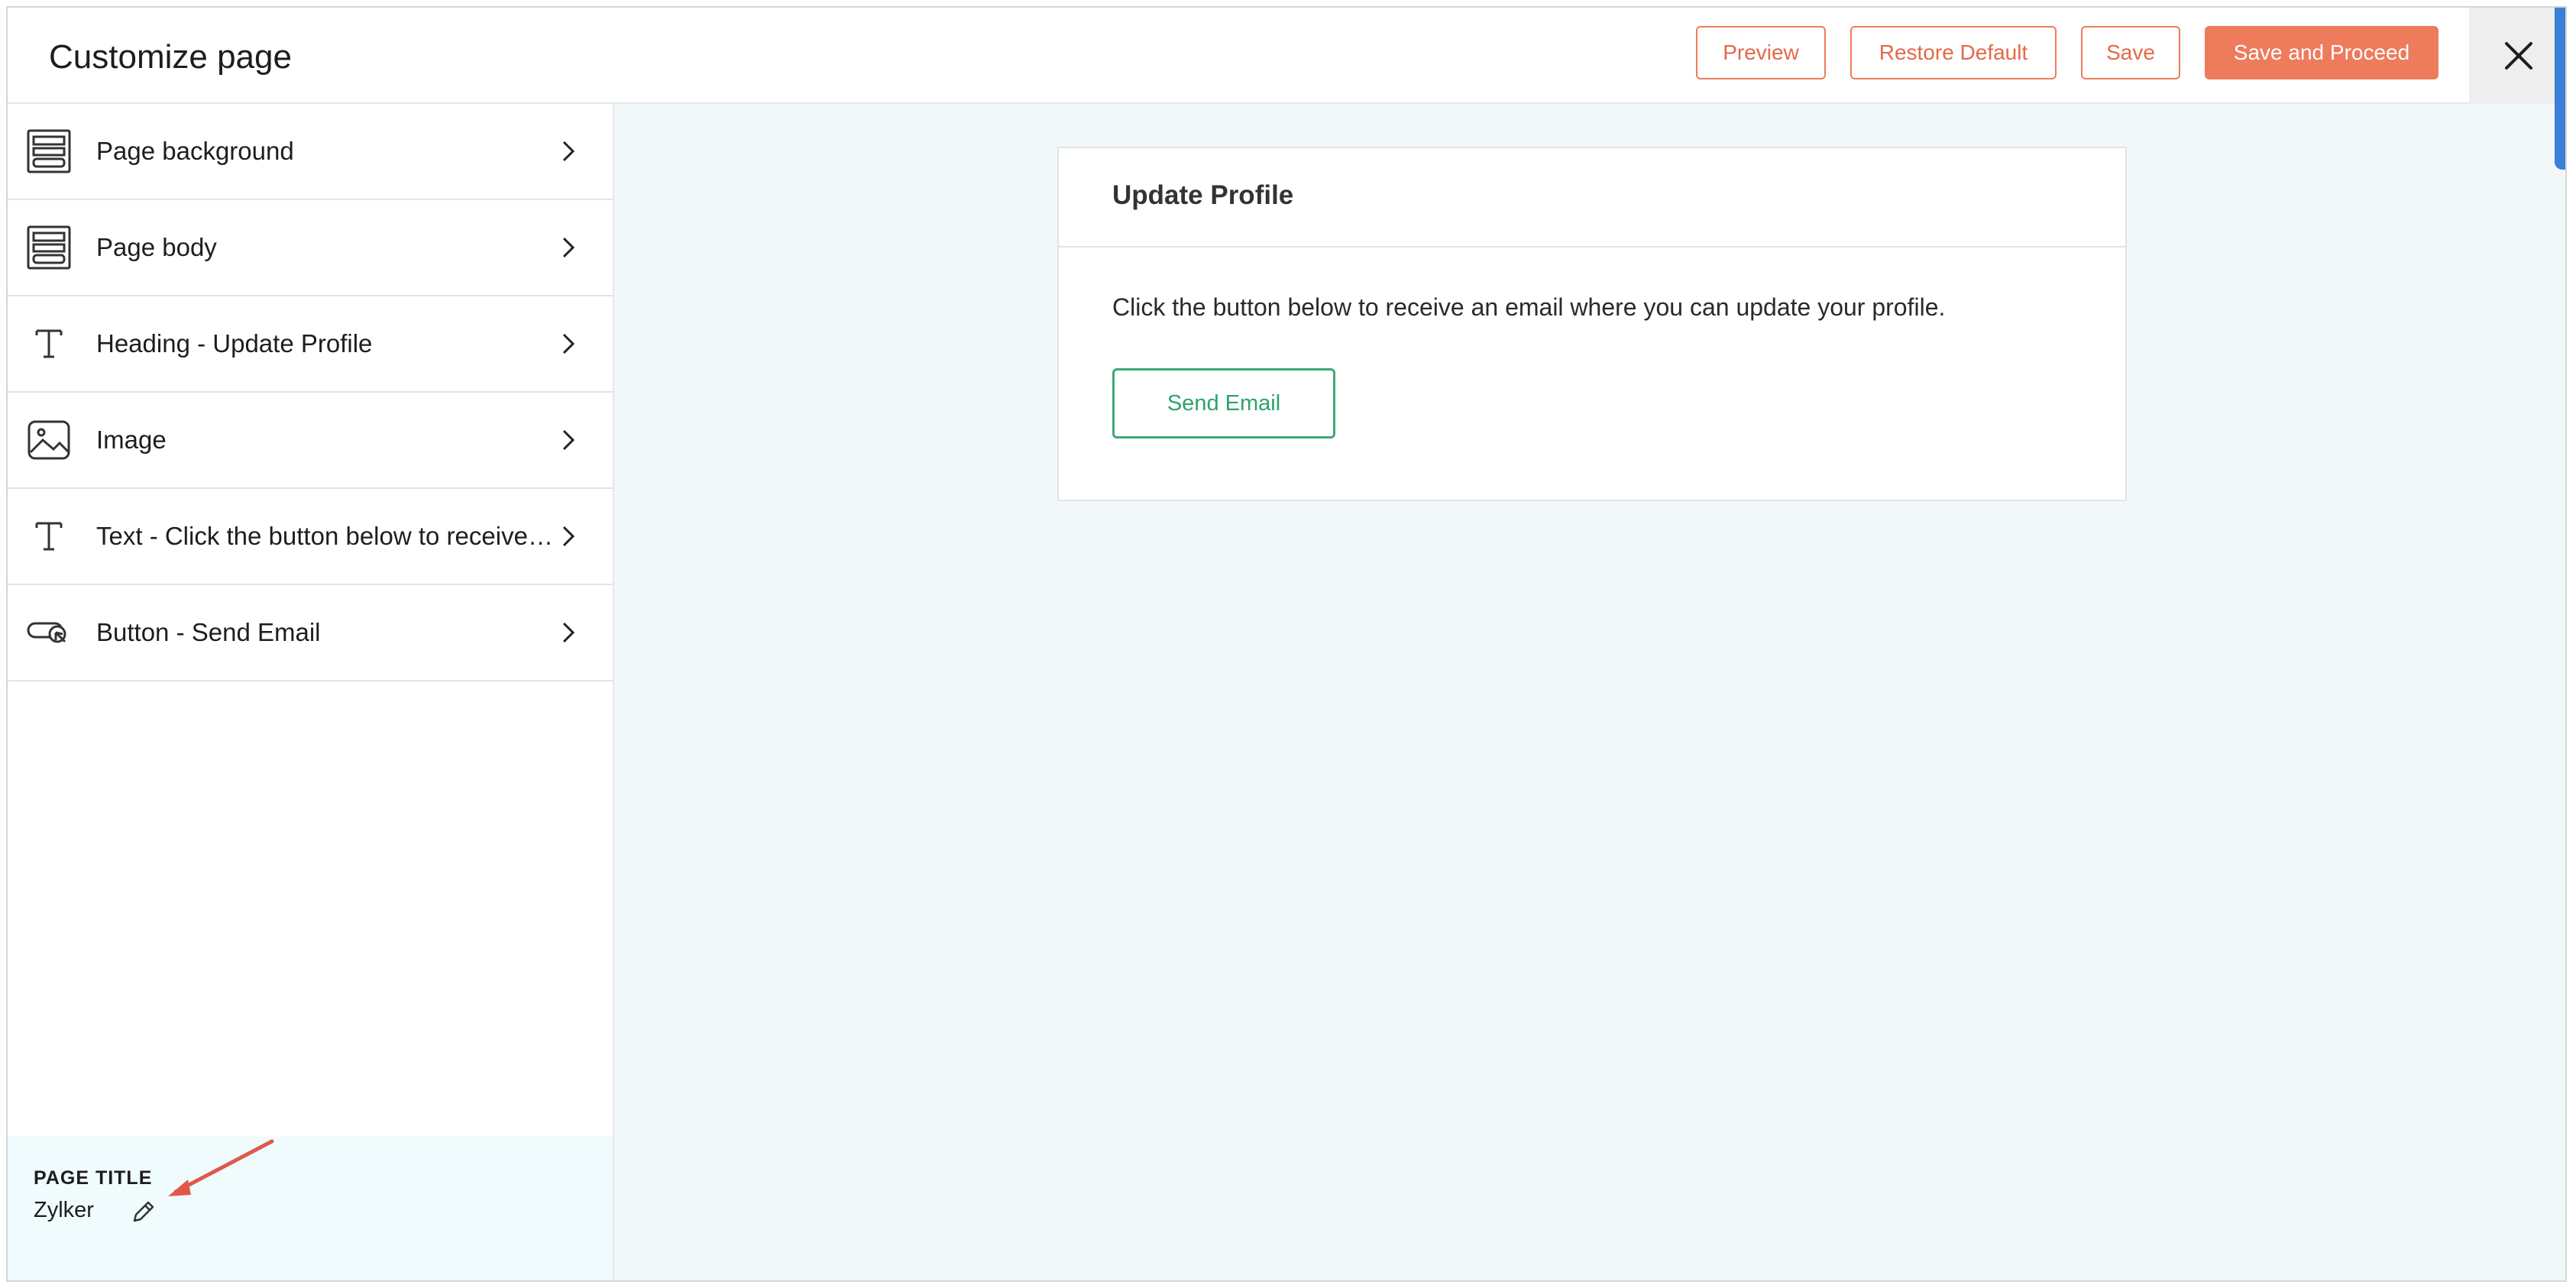  I want to click on sidebar-item-label: Page body, so click(156, 247).